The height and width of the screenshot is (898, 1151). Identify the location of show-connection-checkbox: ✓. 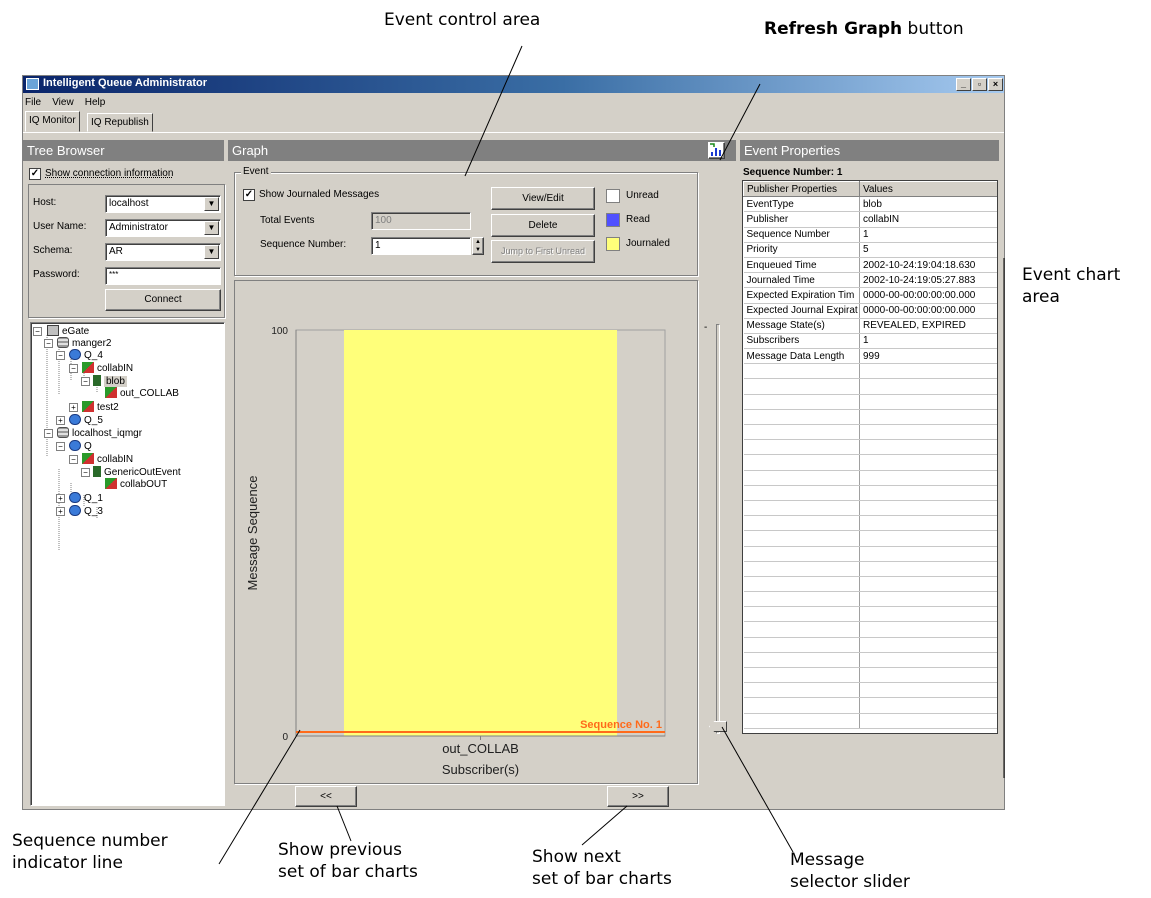
(35, 174).